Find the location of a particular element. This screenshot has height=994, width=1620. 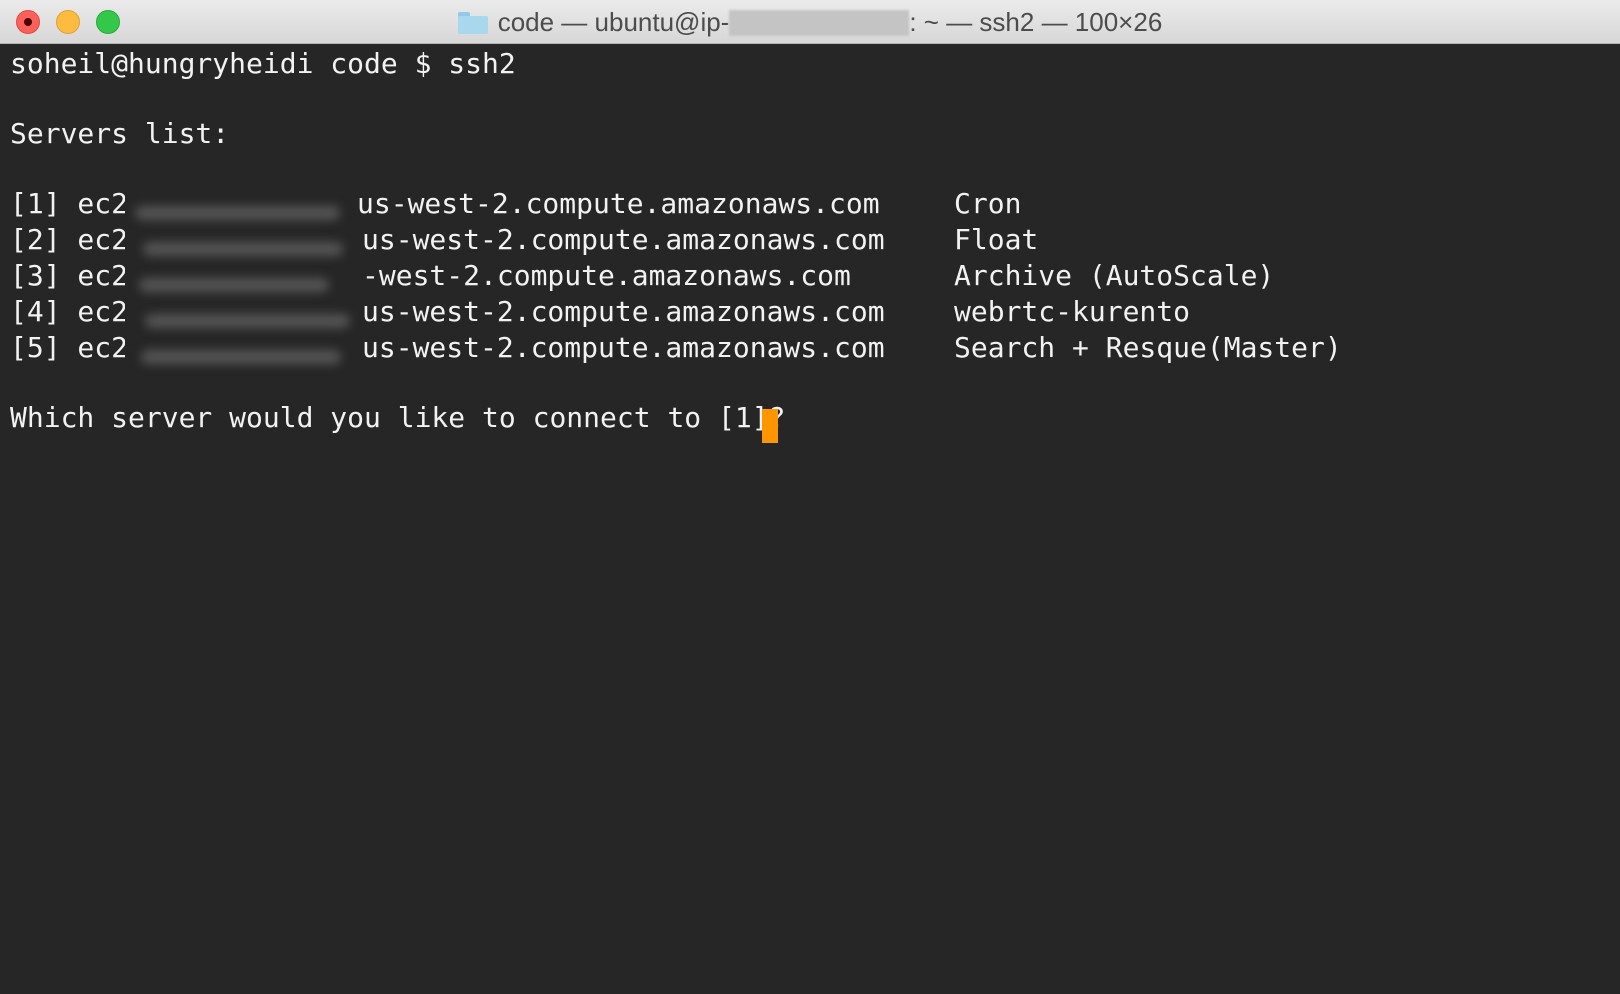

window-title-prefix: code — ubuntu@ip- is located at coordinates (613, 22).